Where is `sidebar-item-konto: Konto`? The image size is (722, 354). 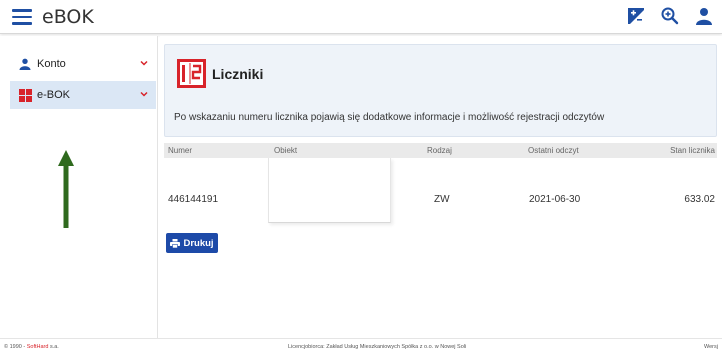 sidebar-item-konto: Konto is located at coordinates (83, 64).